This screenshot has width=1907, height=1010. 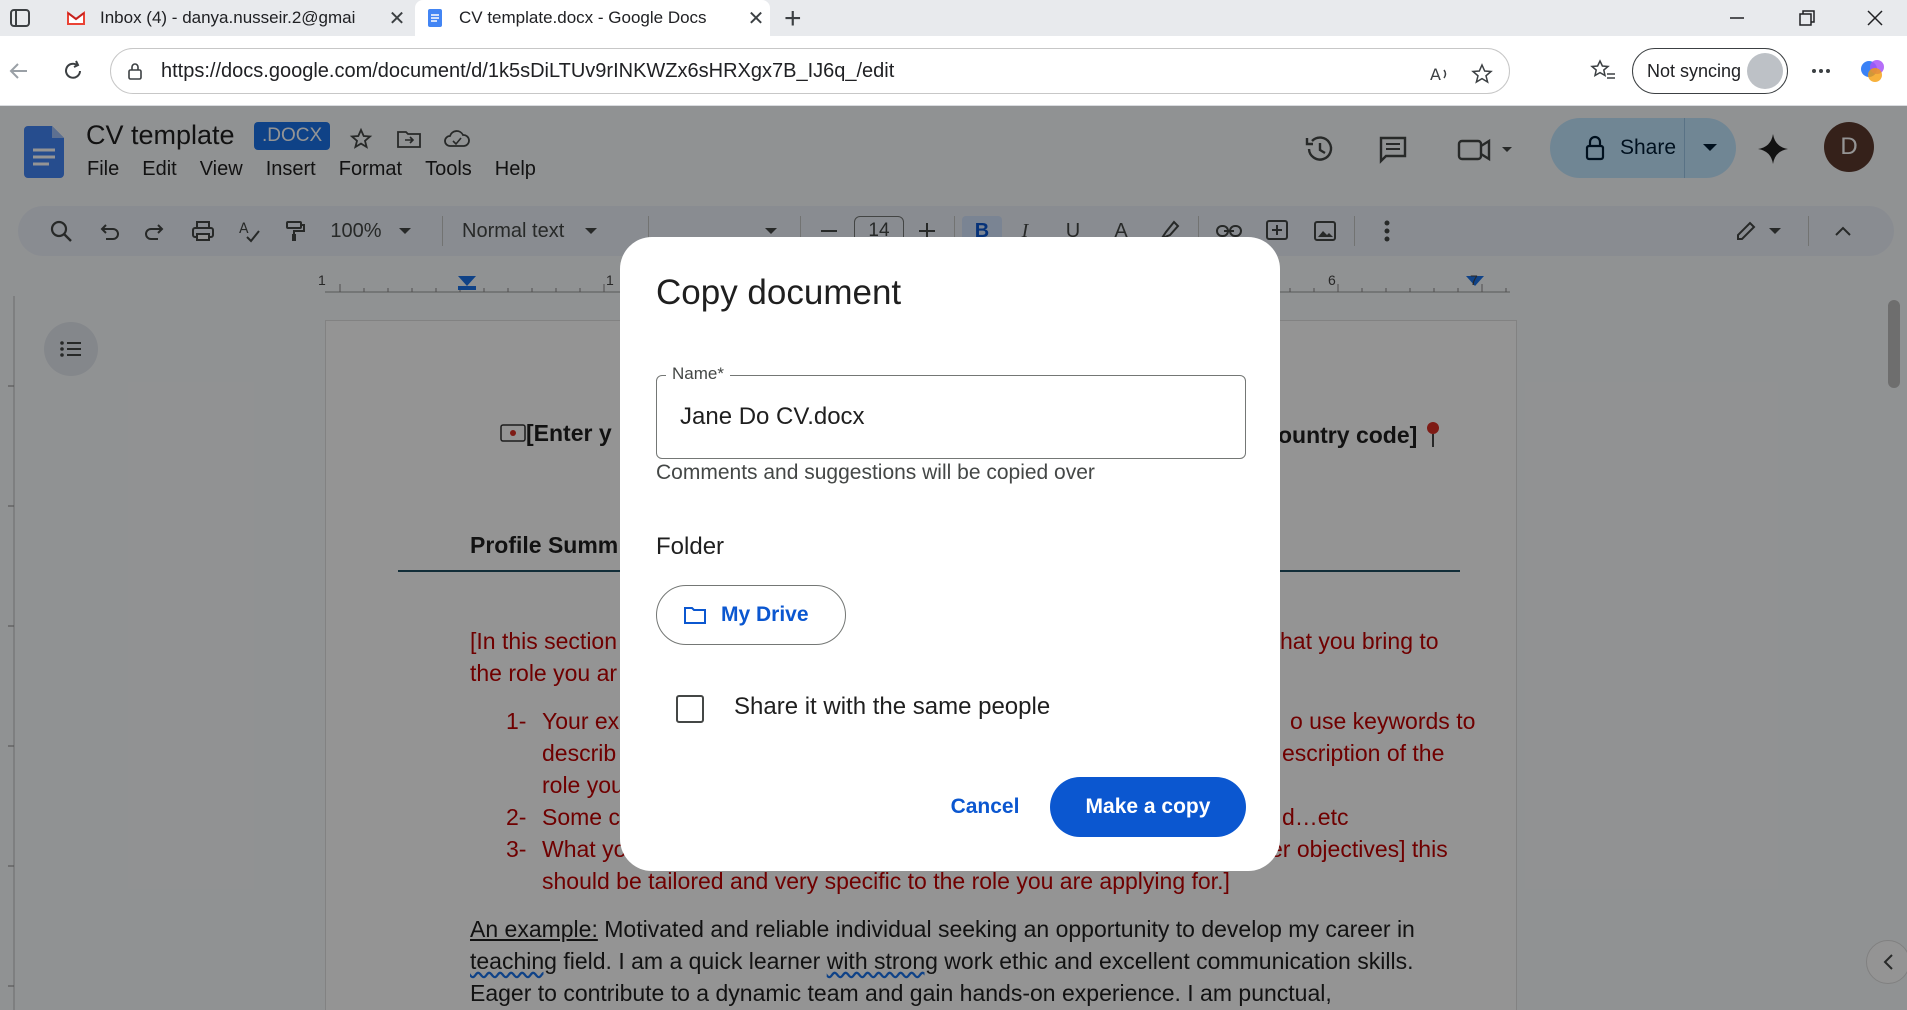 I want to click on share-same-people-label: Share it with the same people, so click(x=892, y=707).